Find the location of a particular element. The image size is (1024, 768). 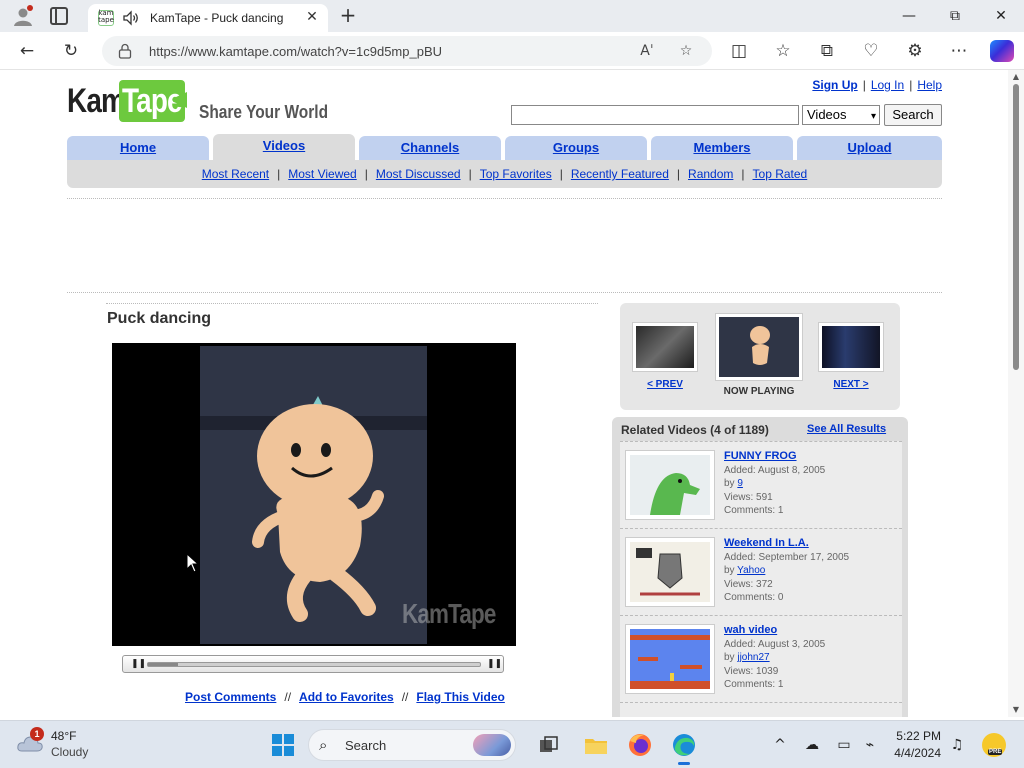

profile-icon is located at coordinates (23, 16).